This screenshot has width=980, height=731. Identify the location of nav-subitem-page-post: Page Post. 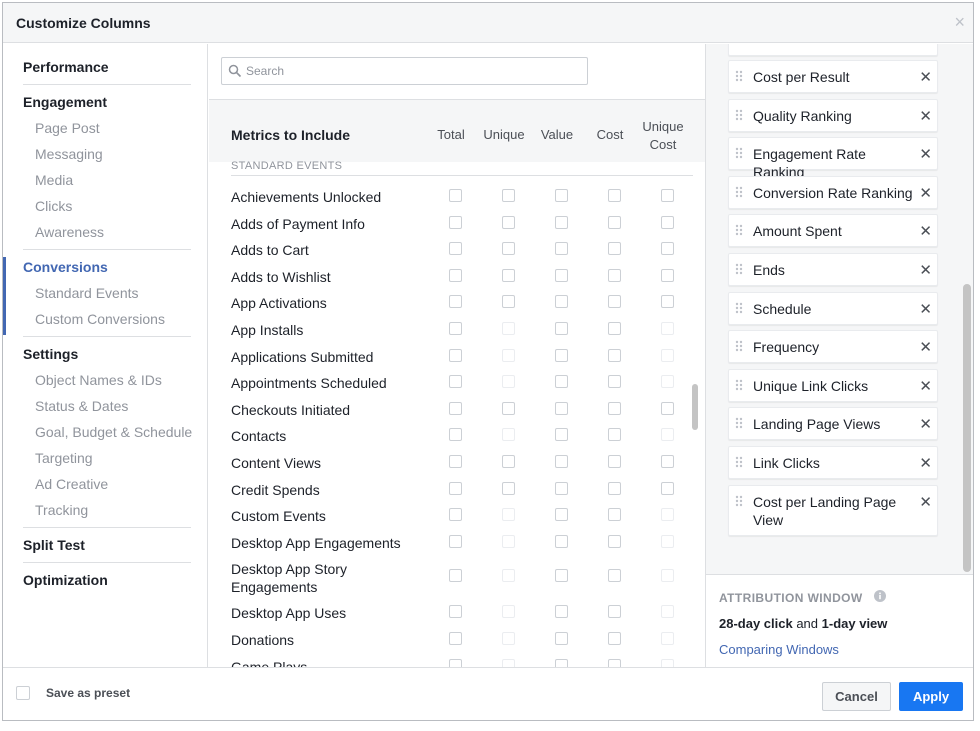
(105, 128).